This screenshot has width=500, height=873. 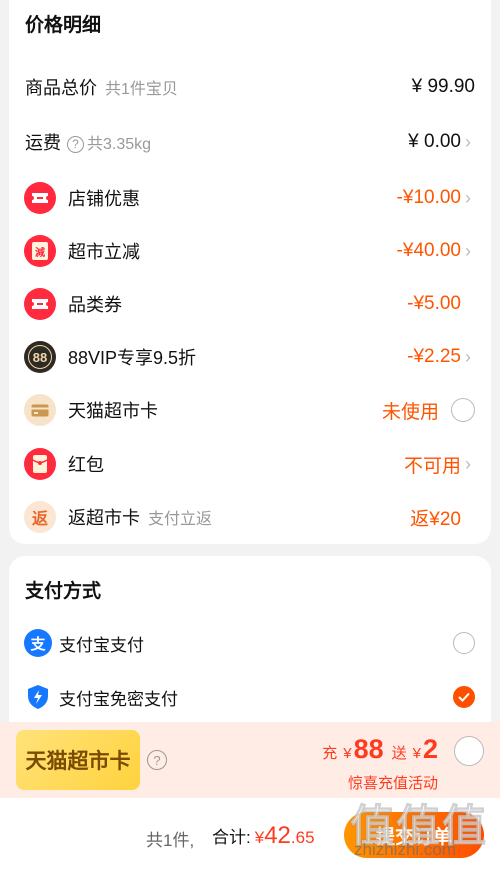 What do you see at coordinates (40, 304) in the screenshot?
I see `category-coupon-icon` at bounding box center [40, 304].